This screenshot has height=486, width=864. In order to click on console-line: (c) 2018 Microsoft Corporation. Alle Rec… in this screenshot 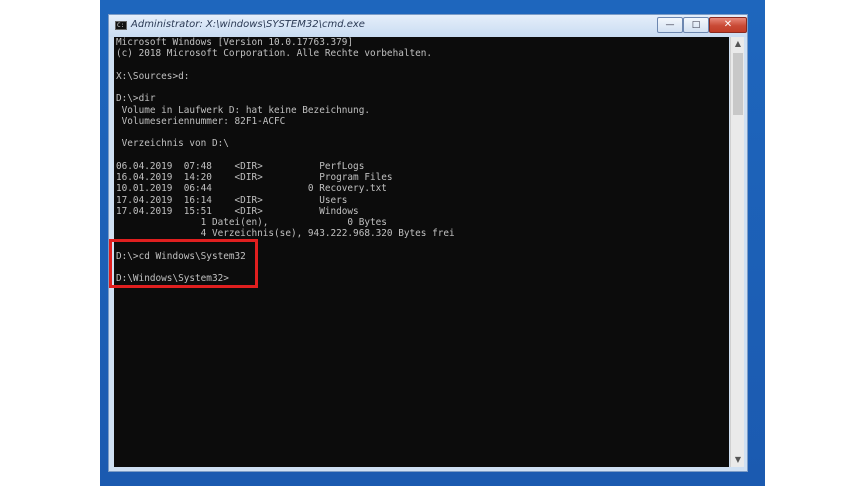, I will do `click(274, 54)`.